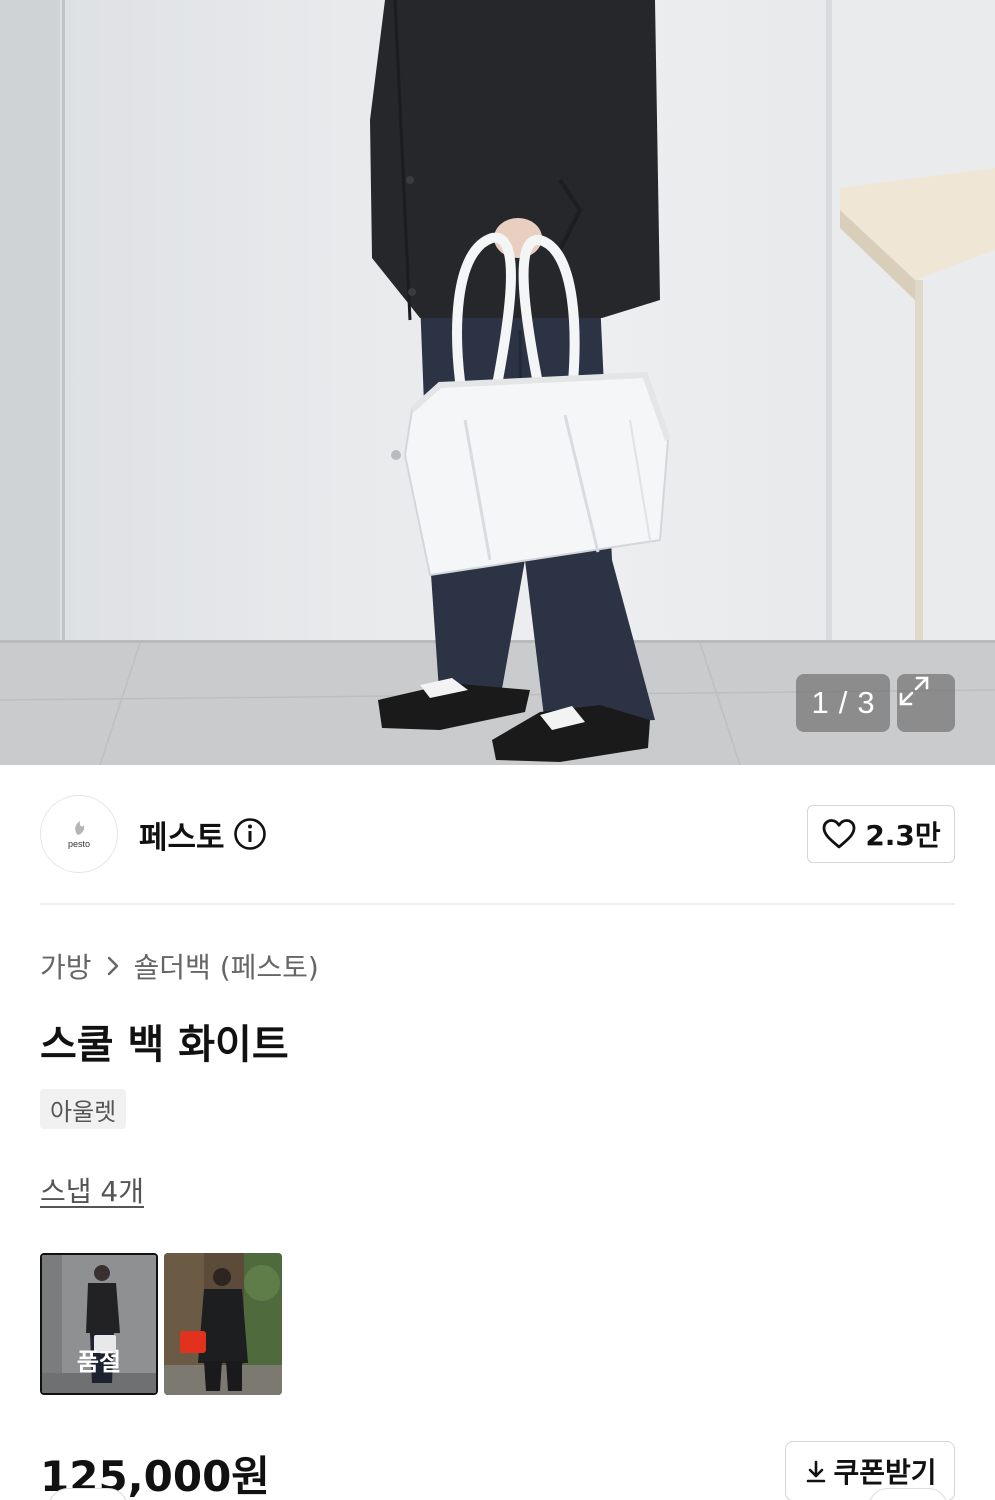 This screenshot has height=1500, width=995. Describe the element at coordinates (92, 1190) in the screenshot. I see `snap-count-link: 스냅 4개` at that location.